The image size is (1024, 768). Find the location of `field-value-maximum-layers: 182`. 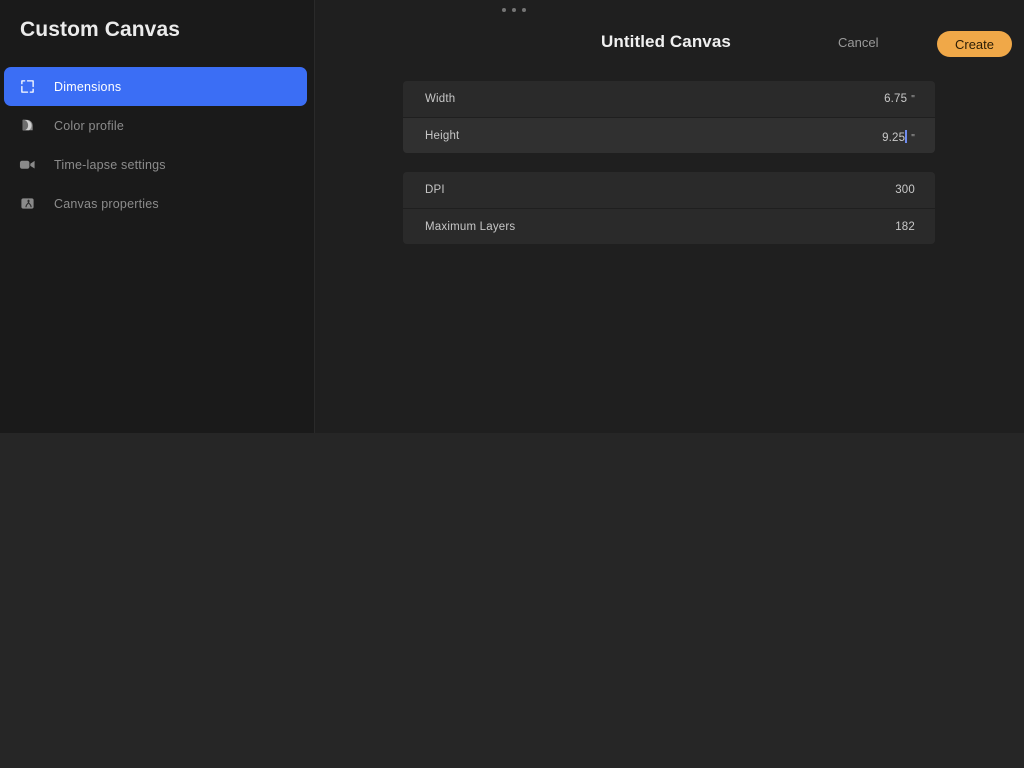

field-value-maximum-layers: 182 is located at coordinates (905, 227).